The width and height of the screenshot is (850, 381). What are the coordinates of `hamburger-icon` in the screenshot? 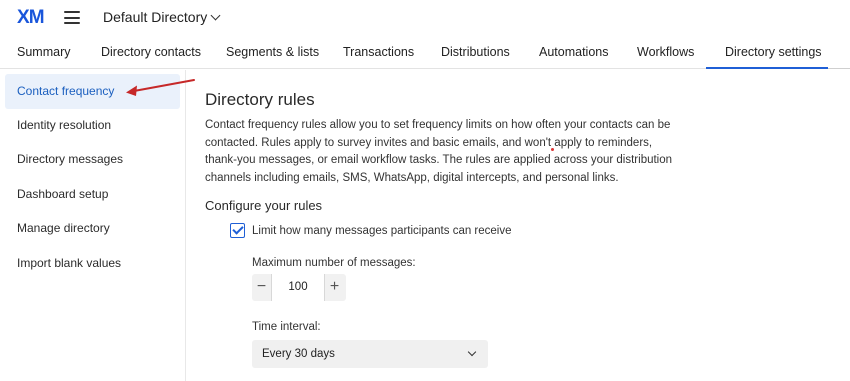 It's located at (72, 17).